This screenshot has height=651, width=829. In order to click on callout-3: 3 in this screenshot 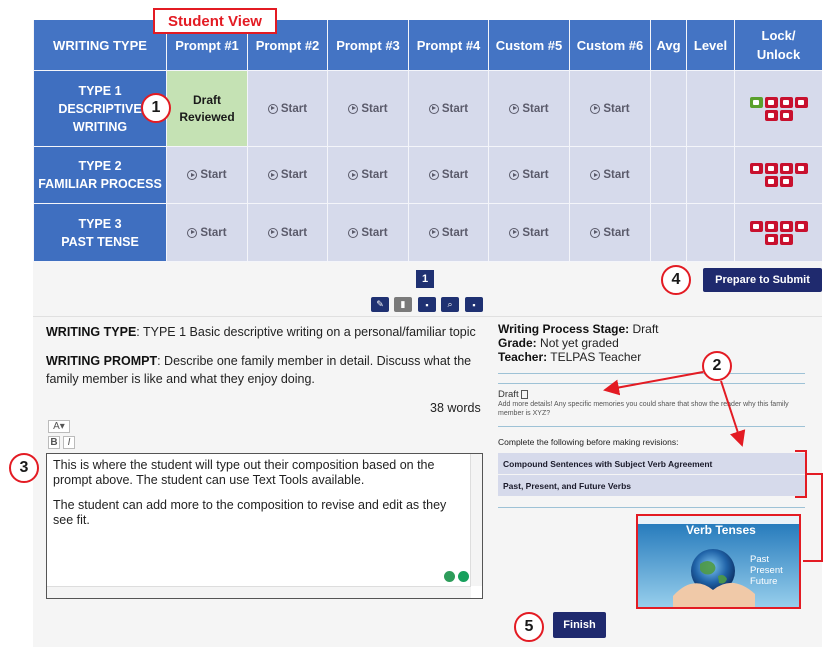, I will do `click(24, 468)`.